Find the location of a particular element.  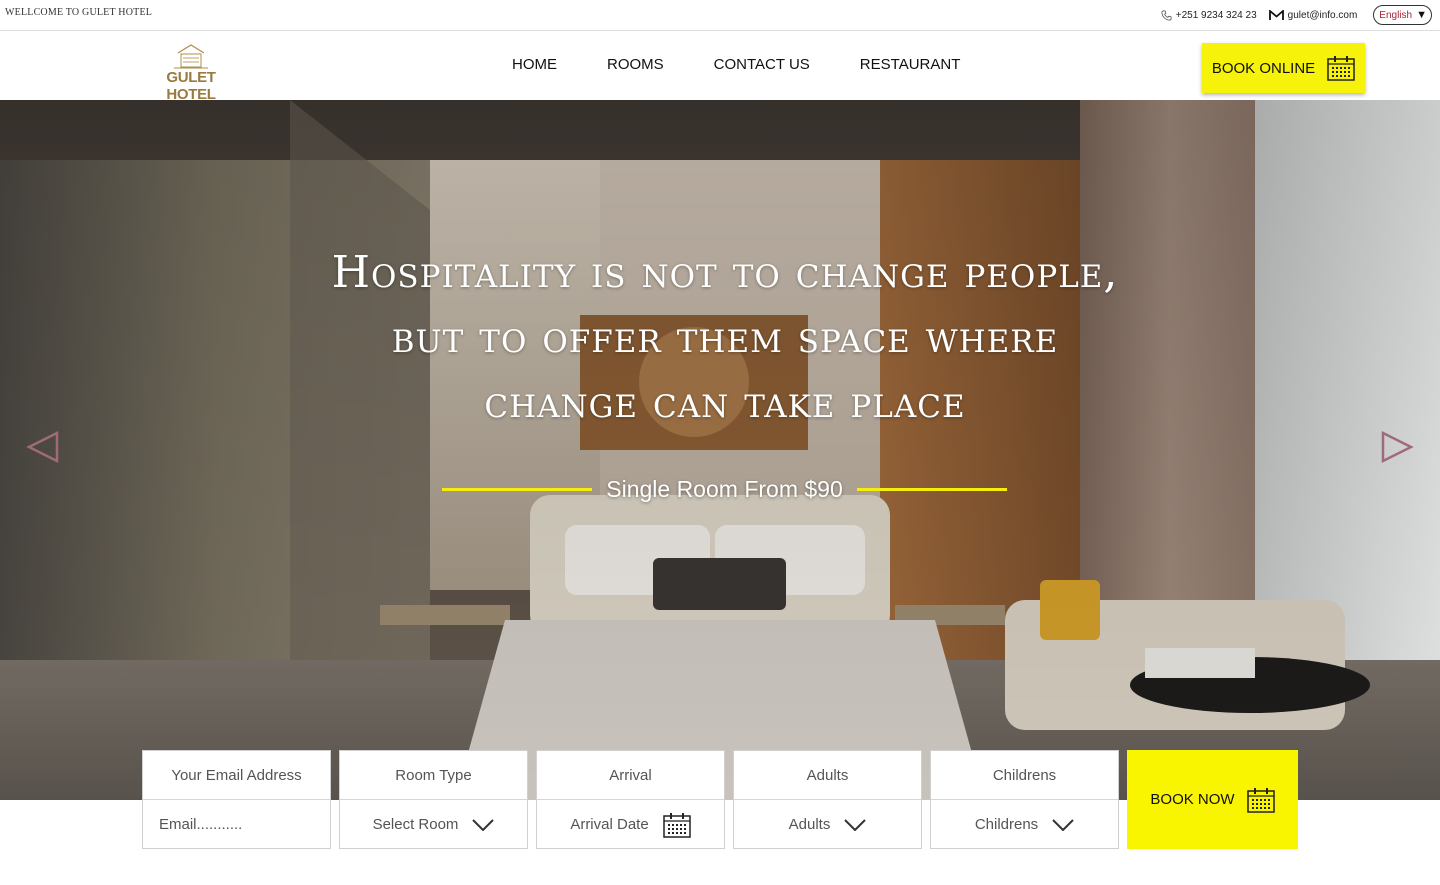

quote-line-2: but to offer them space where is located at coordinates (725, 337).